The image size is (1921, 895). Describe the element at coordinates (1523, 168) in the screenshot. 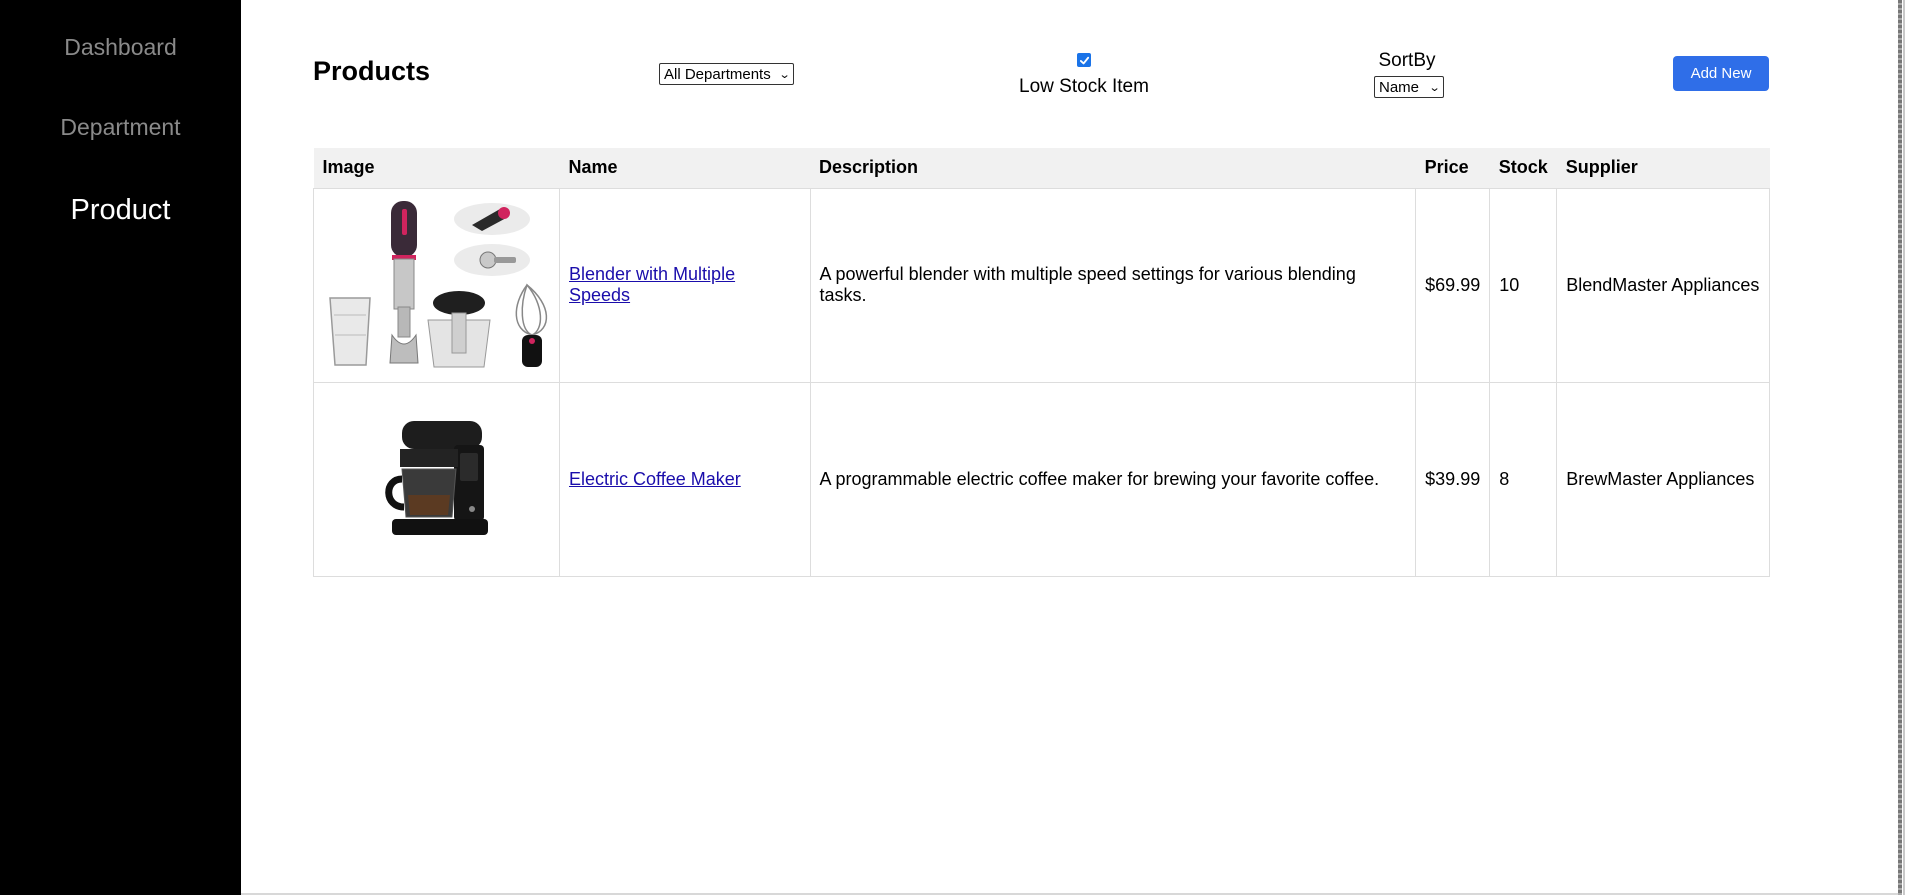

I see `column-header-stock: Stock` at that location.